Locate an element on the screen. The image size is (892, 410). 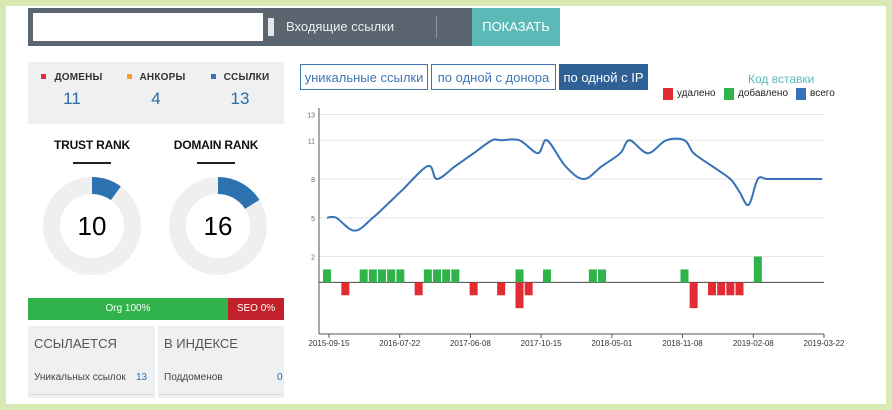
x-tick-label: 2016-07-22 is located at coordinates (399, 343).